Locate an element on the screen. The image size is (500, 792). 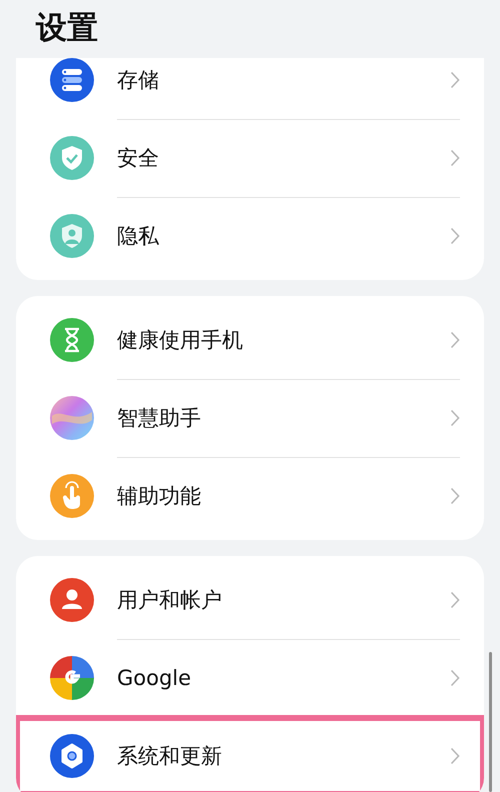
menu-item: 存储 is located at coordinates (250, 88).